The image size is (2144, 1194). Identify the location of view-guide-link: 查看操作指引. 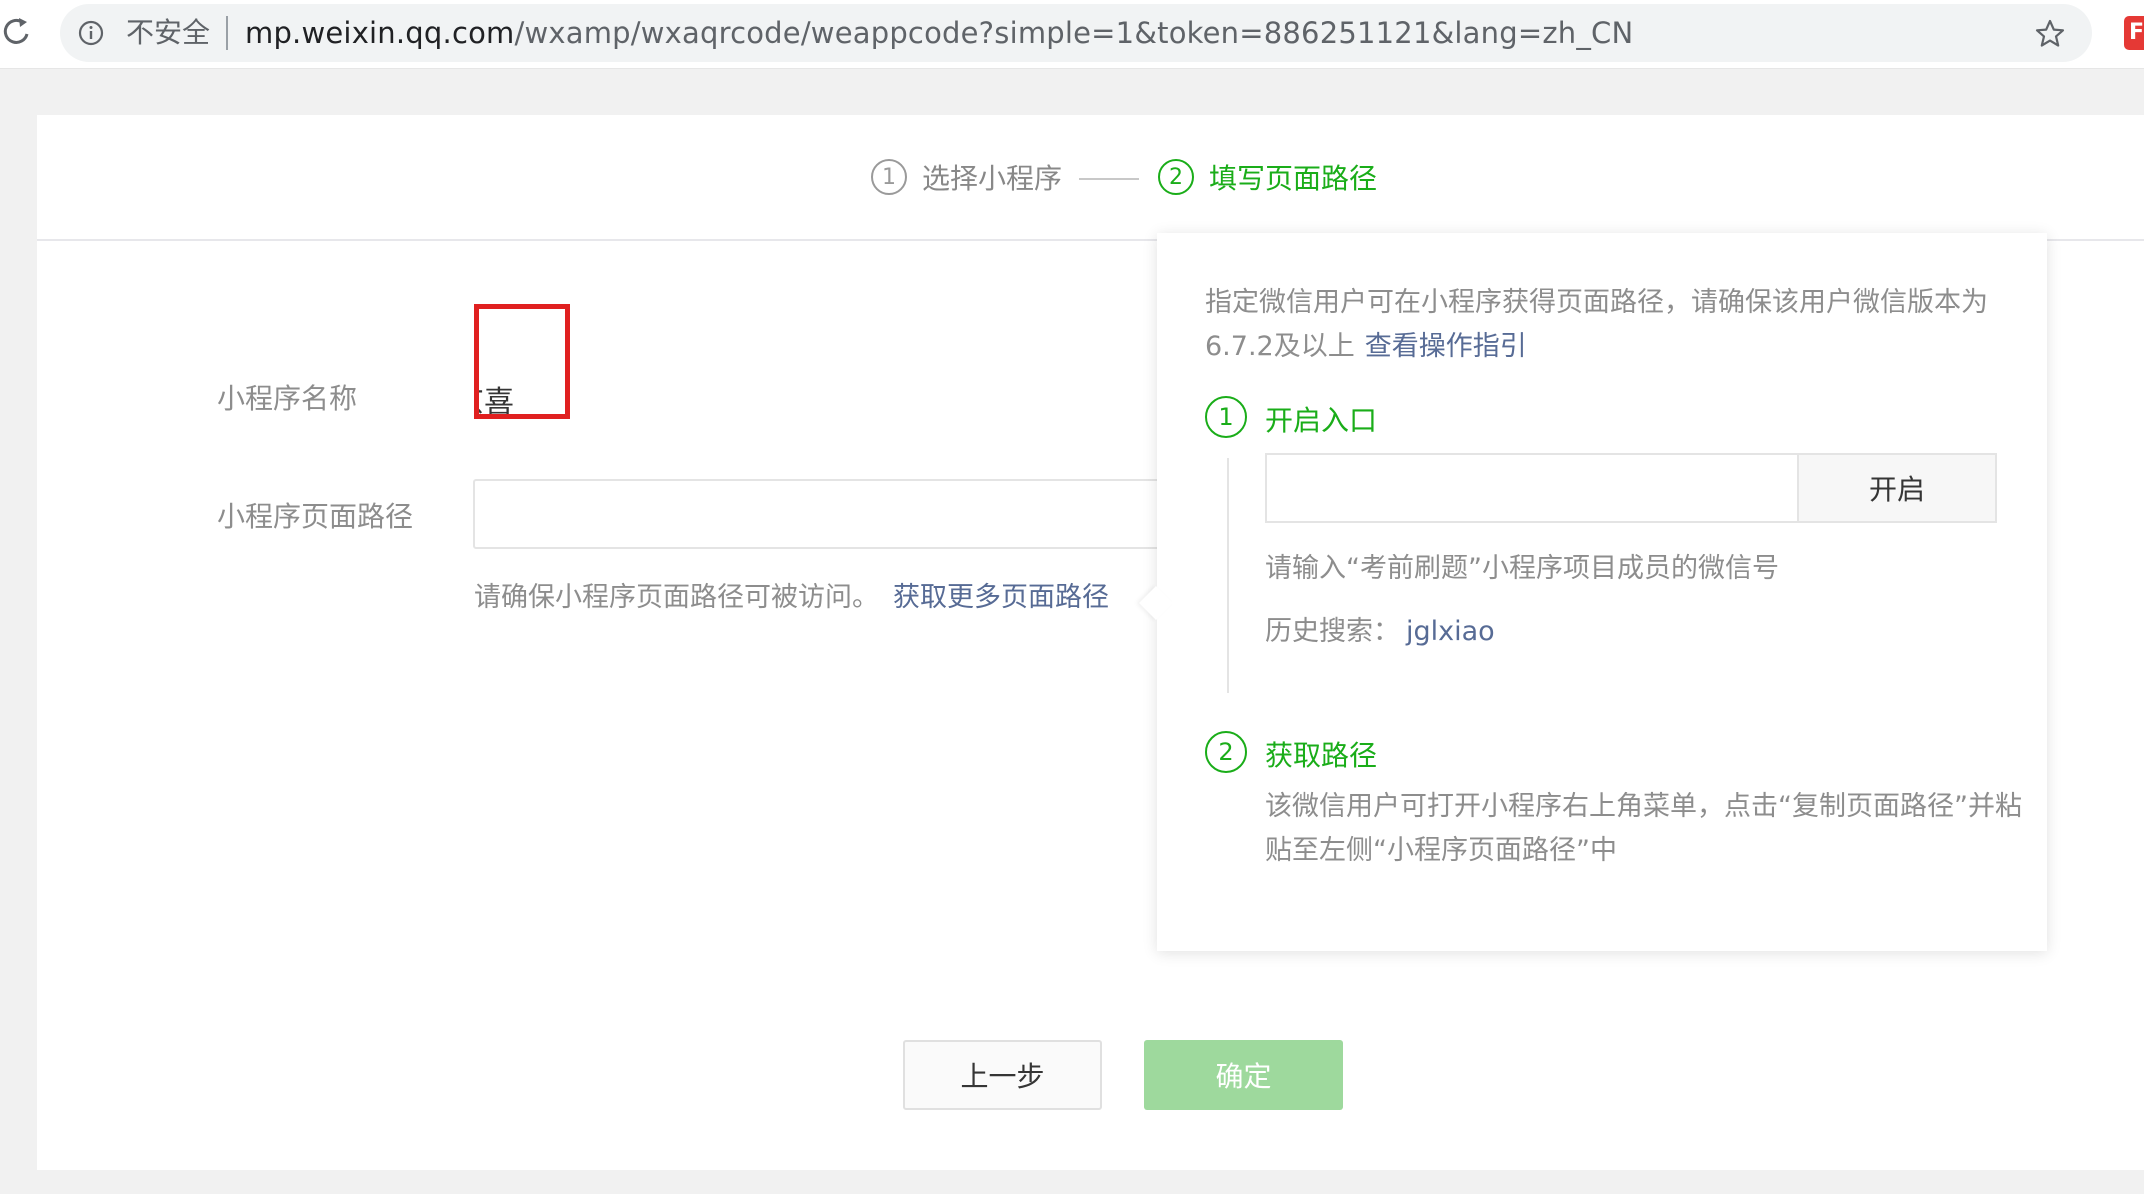
(1446, 346).